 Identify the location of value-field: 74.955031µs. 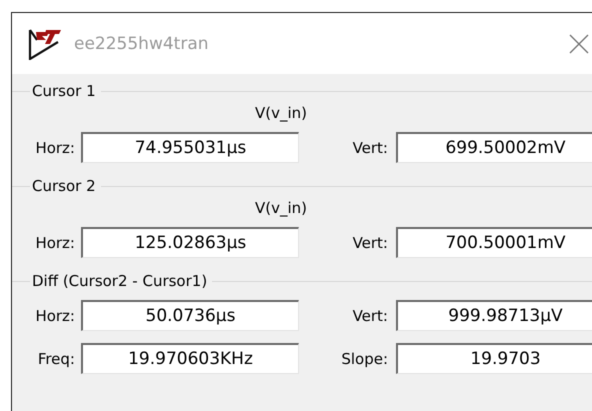
(190, 147).